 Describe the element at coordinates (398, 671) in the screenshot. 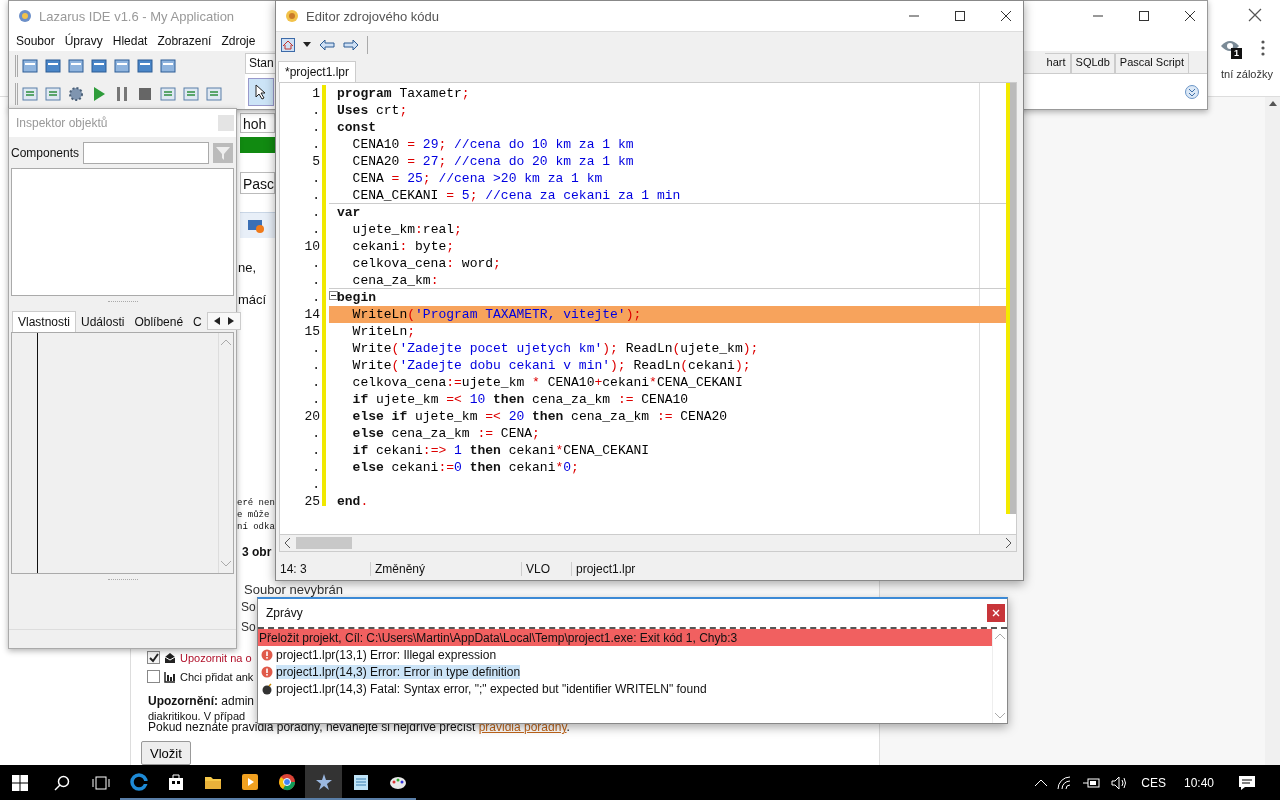

I see `message-text: project1.lpr(14,3) Error: Error in type definition` at that location.